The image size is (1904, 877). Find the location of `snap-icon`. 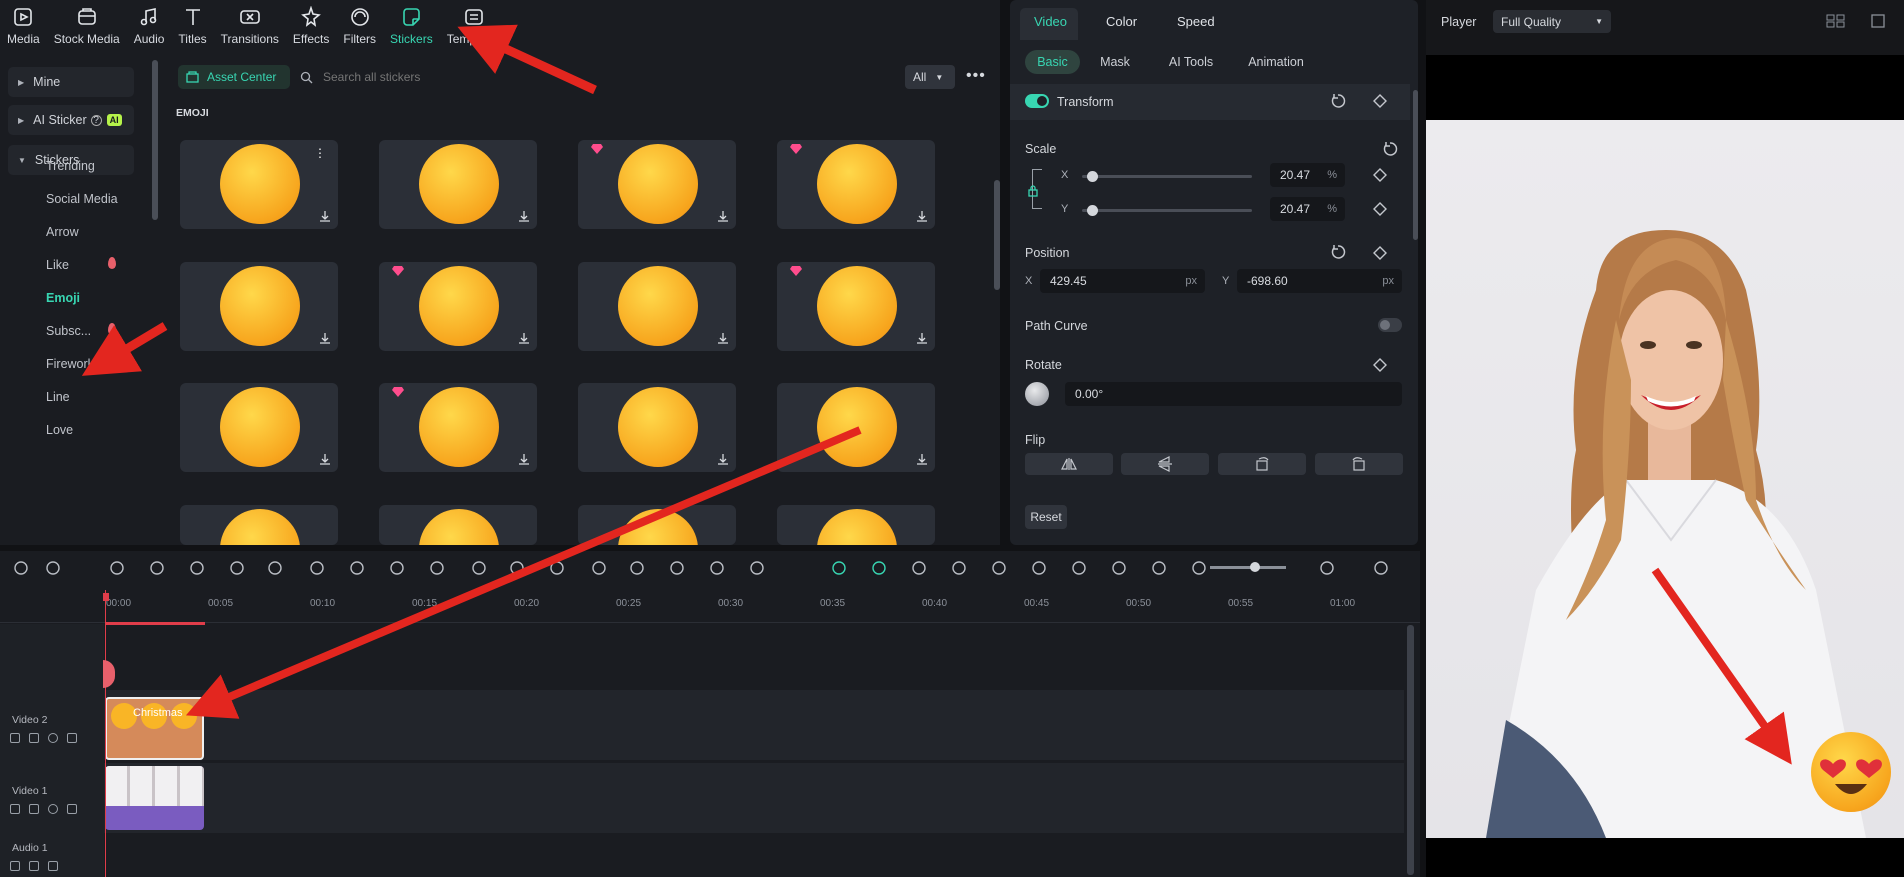

snap-icon is located at coordinates (879, 568).